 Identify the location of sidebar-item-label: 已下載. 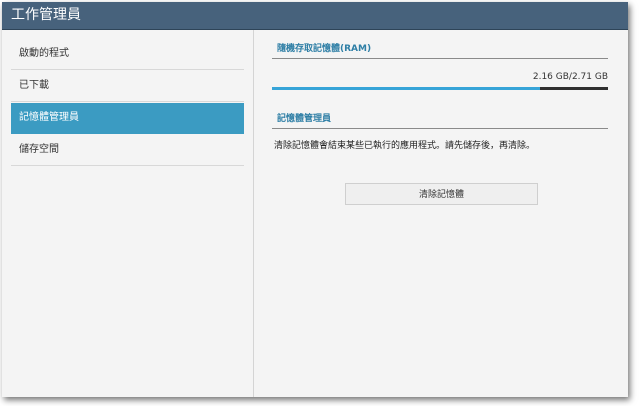
(34, 85).